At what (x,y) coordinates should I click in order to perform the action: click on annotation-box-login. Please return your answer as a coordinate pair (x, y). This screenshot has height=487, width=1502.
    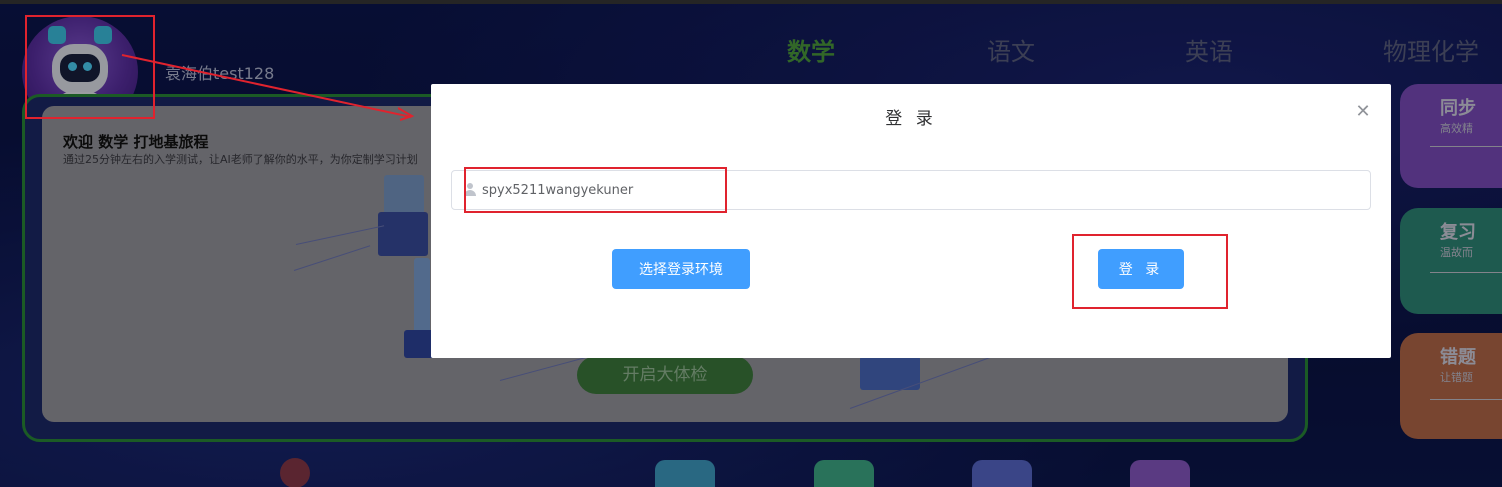
    Looking at the image, I should click on (1150, 271).